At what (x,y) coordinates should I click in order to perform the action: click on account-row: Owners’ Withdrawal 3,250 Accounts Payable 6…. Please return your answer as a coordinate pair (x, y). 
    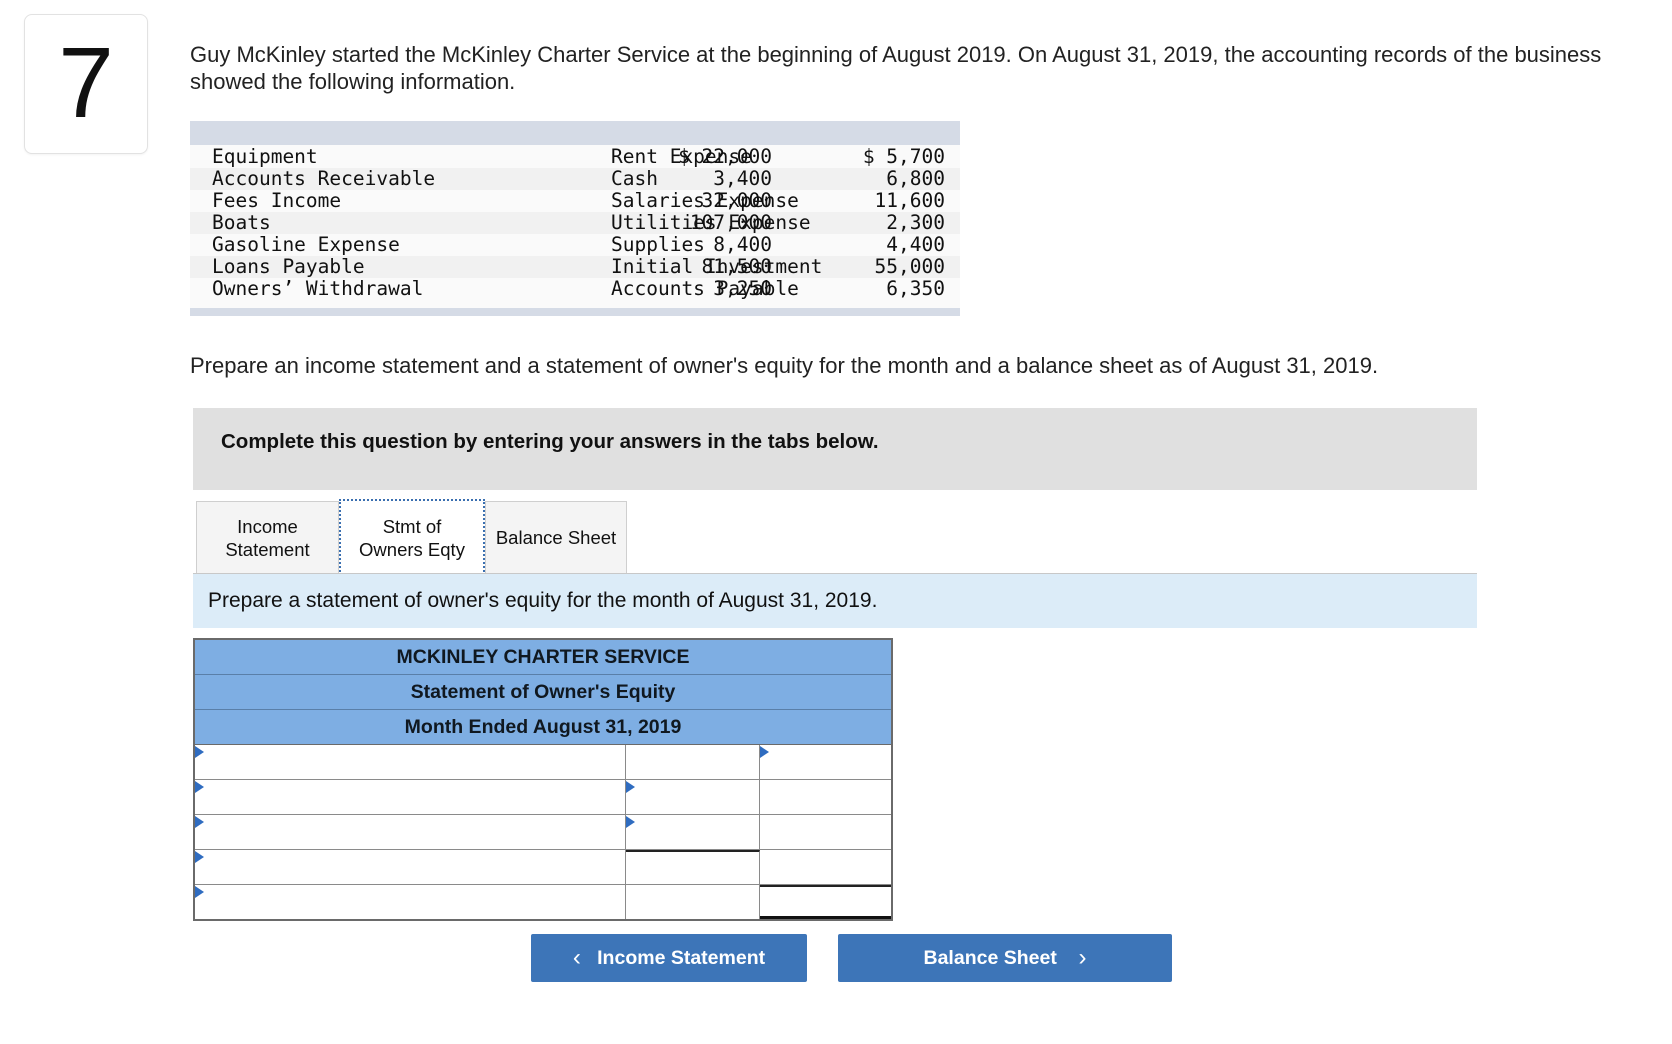
    Looking at the image, I should click on (575, 289).